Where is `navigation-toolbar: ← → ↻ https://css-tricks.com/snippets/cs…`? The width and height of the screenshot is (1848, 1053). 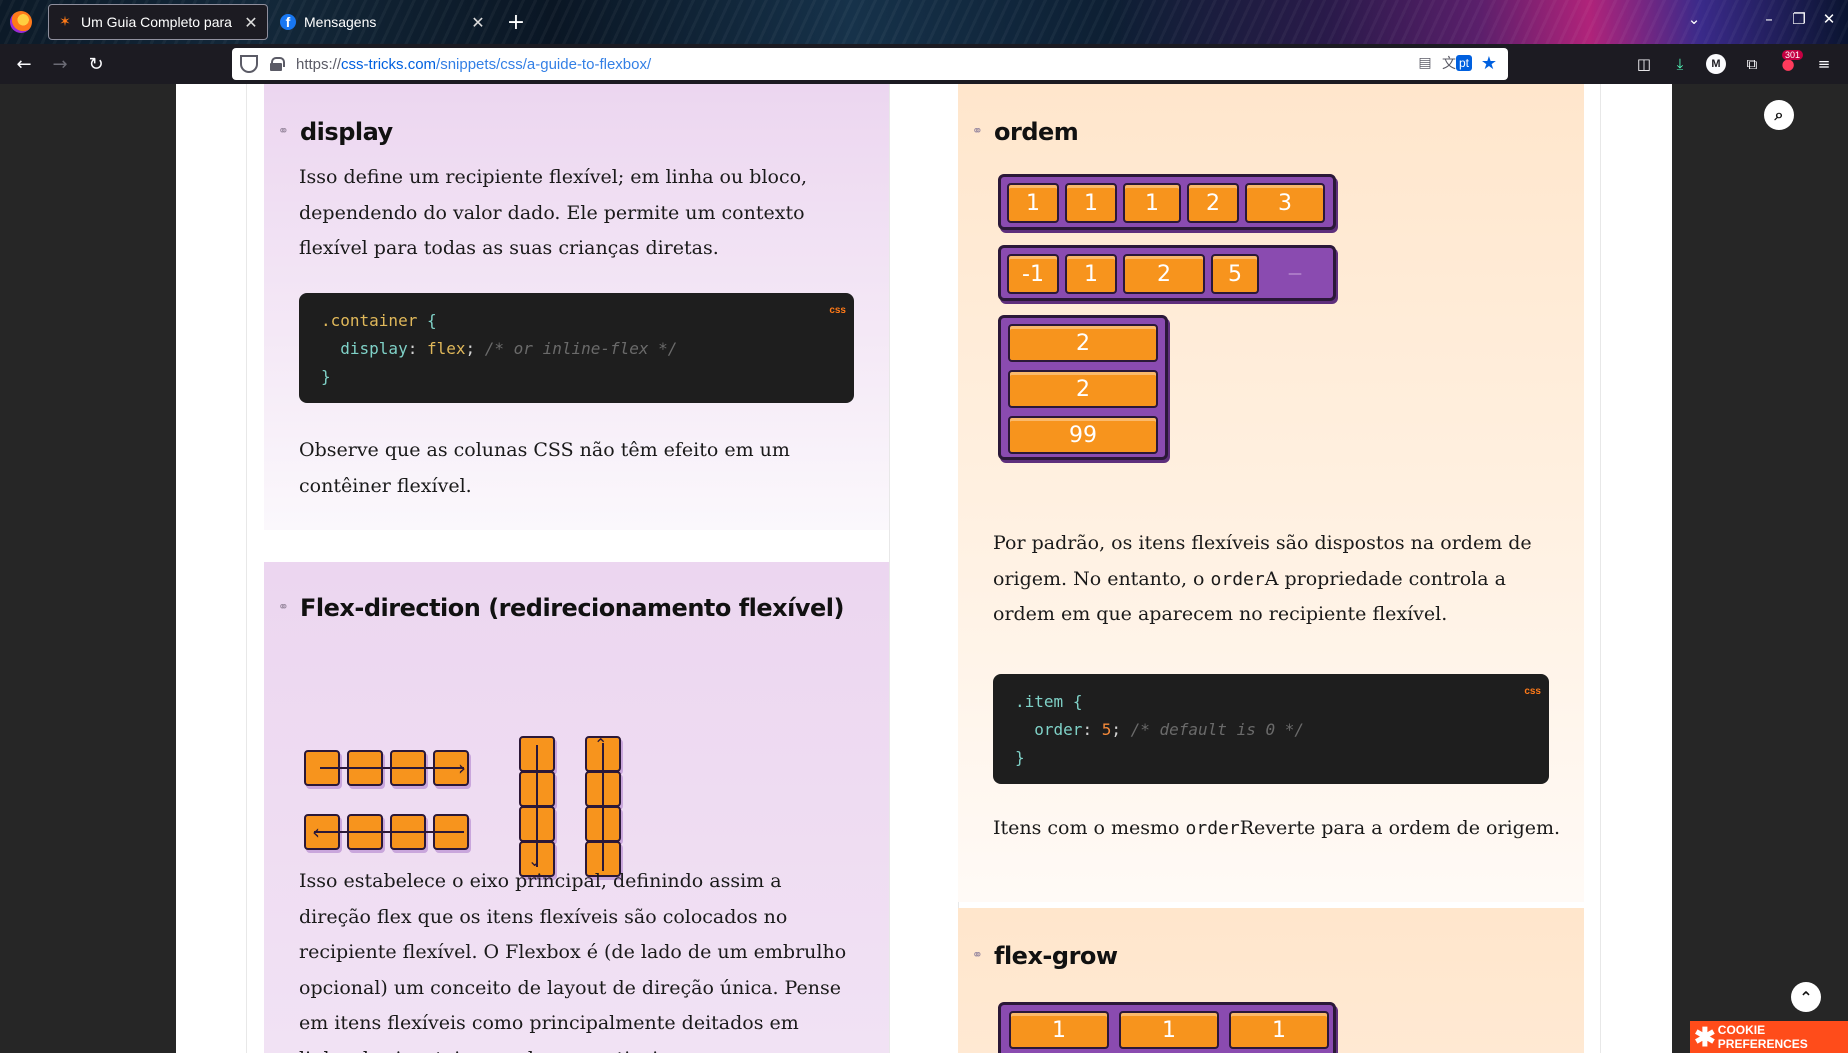 navigation-toolbar: ← → ↻ https://css-tricks.com/snippets/cs… is located at coordinates (924, 64).